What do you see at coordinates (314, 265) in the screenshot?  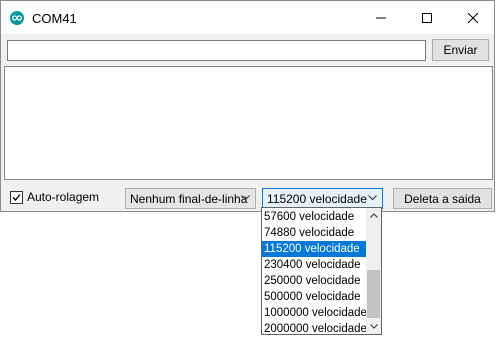 I see `baud-option: 230400 velocidade` at bounding box center [314, 265].